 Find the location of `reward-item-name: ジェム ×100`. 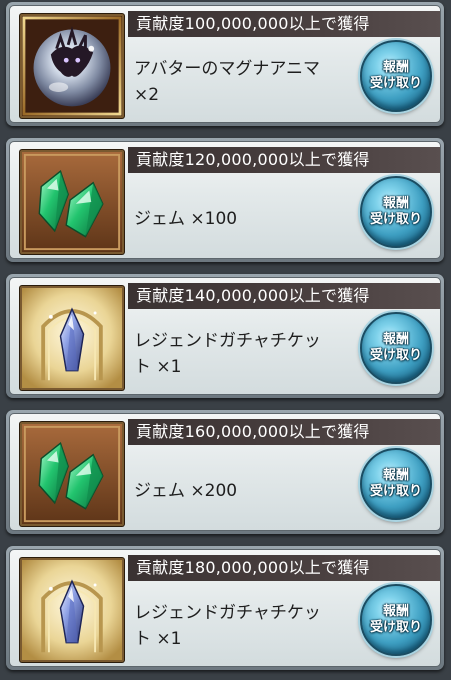

reward-item-name: ジェム ×100 is located at coordinates (186, 219).